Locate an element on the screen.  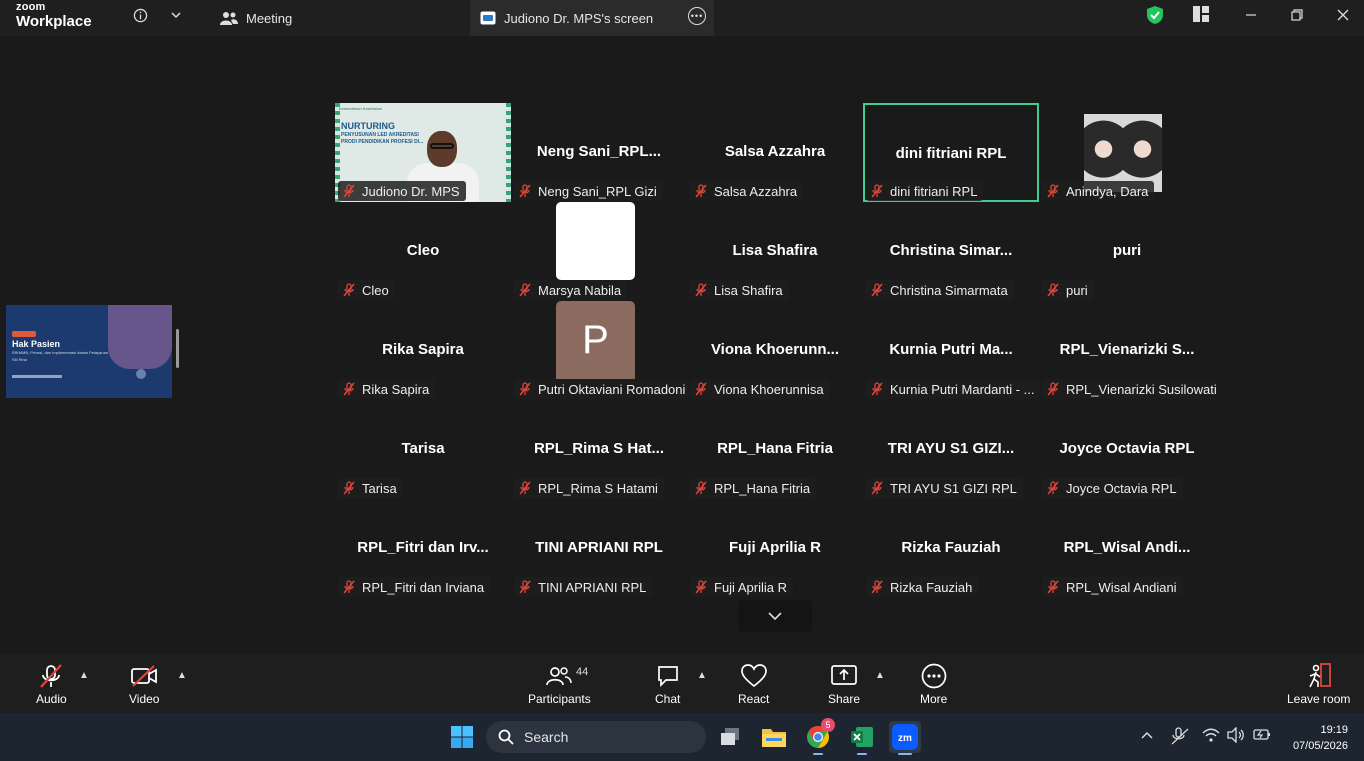
participant-tile: Fuji Aprilia R Fuji Aprilia R is located at coordinates (775, 548).